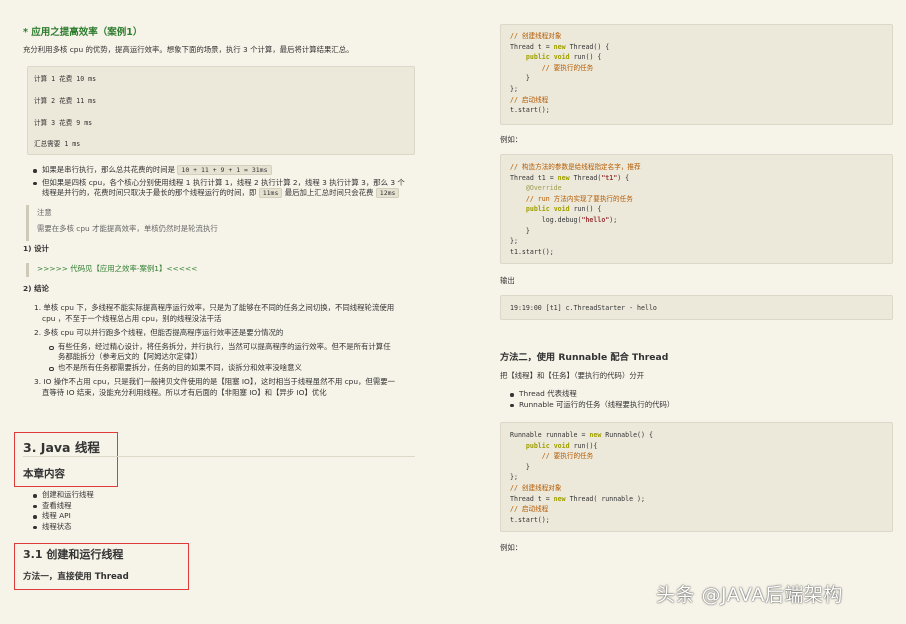 The image size is (906, 624). I want to click on conclusion-heading: 2) 结论, so click(36, 288).